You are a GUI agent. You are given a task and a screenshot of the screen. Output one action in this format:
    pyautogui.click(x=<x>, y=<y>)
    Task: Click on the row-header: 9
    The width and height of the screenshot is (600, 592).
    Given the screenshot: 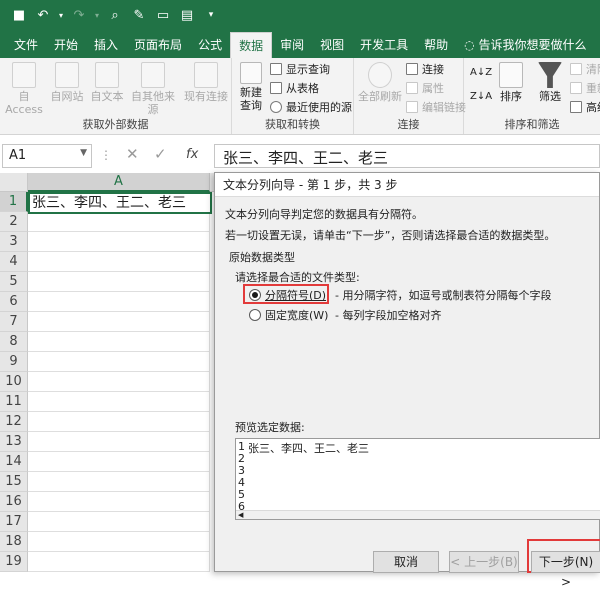 What is the action you would take?
    pyautogui.click(x=14, y=362)
    